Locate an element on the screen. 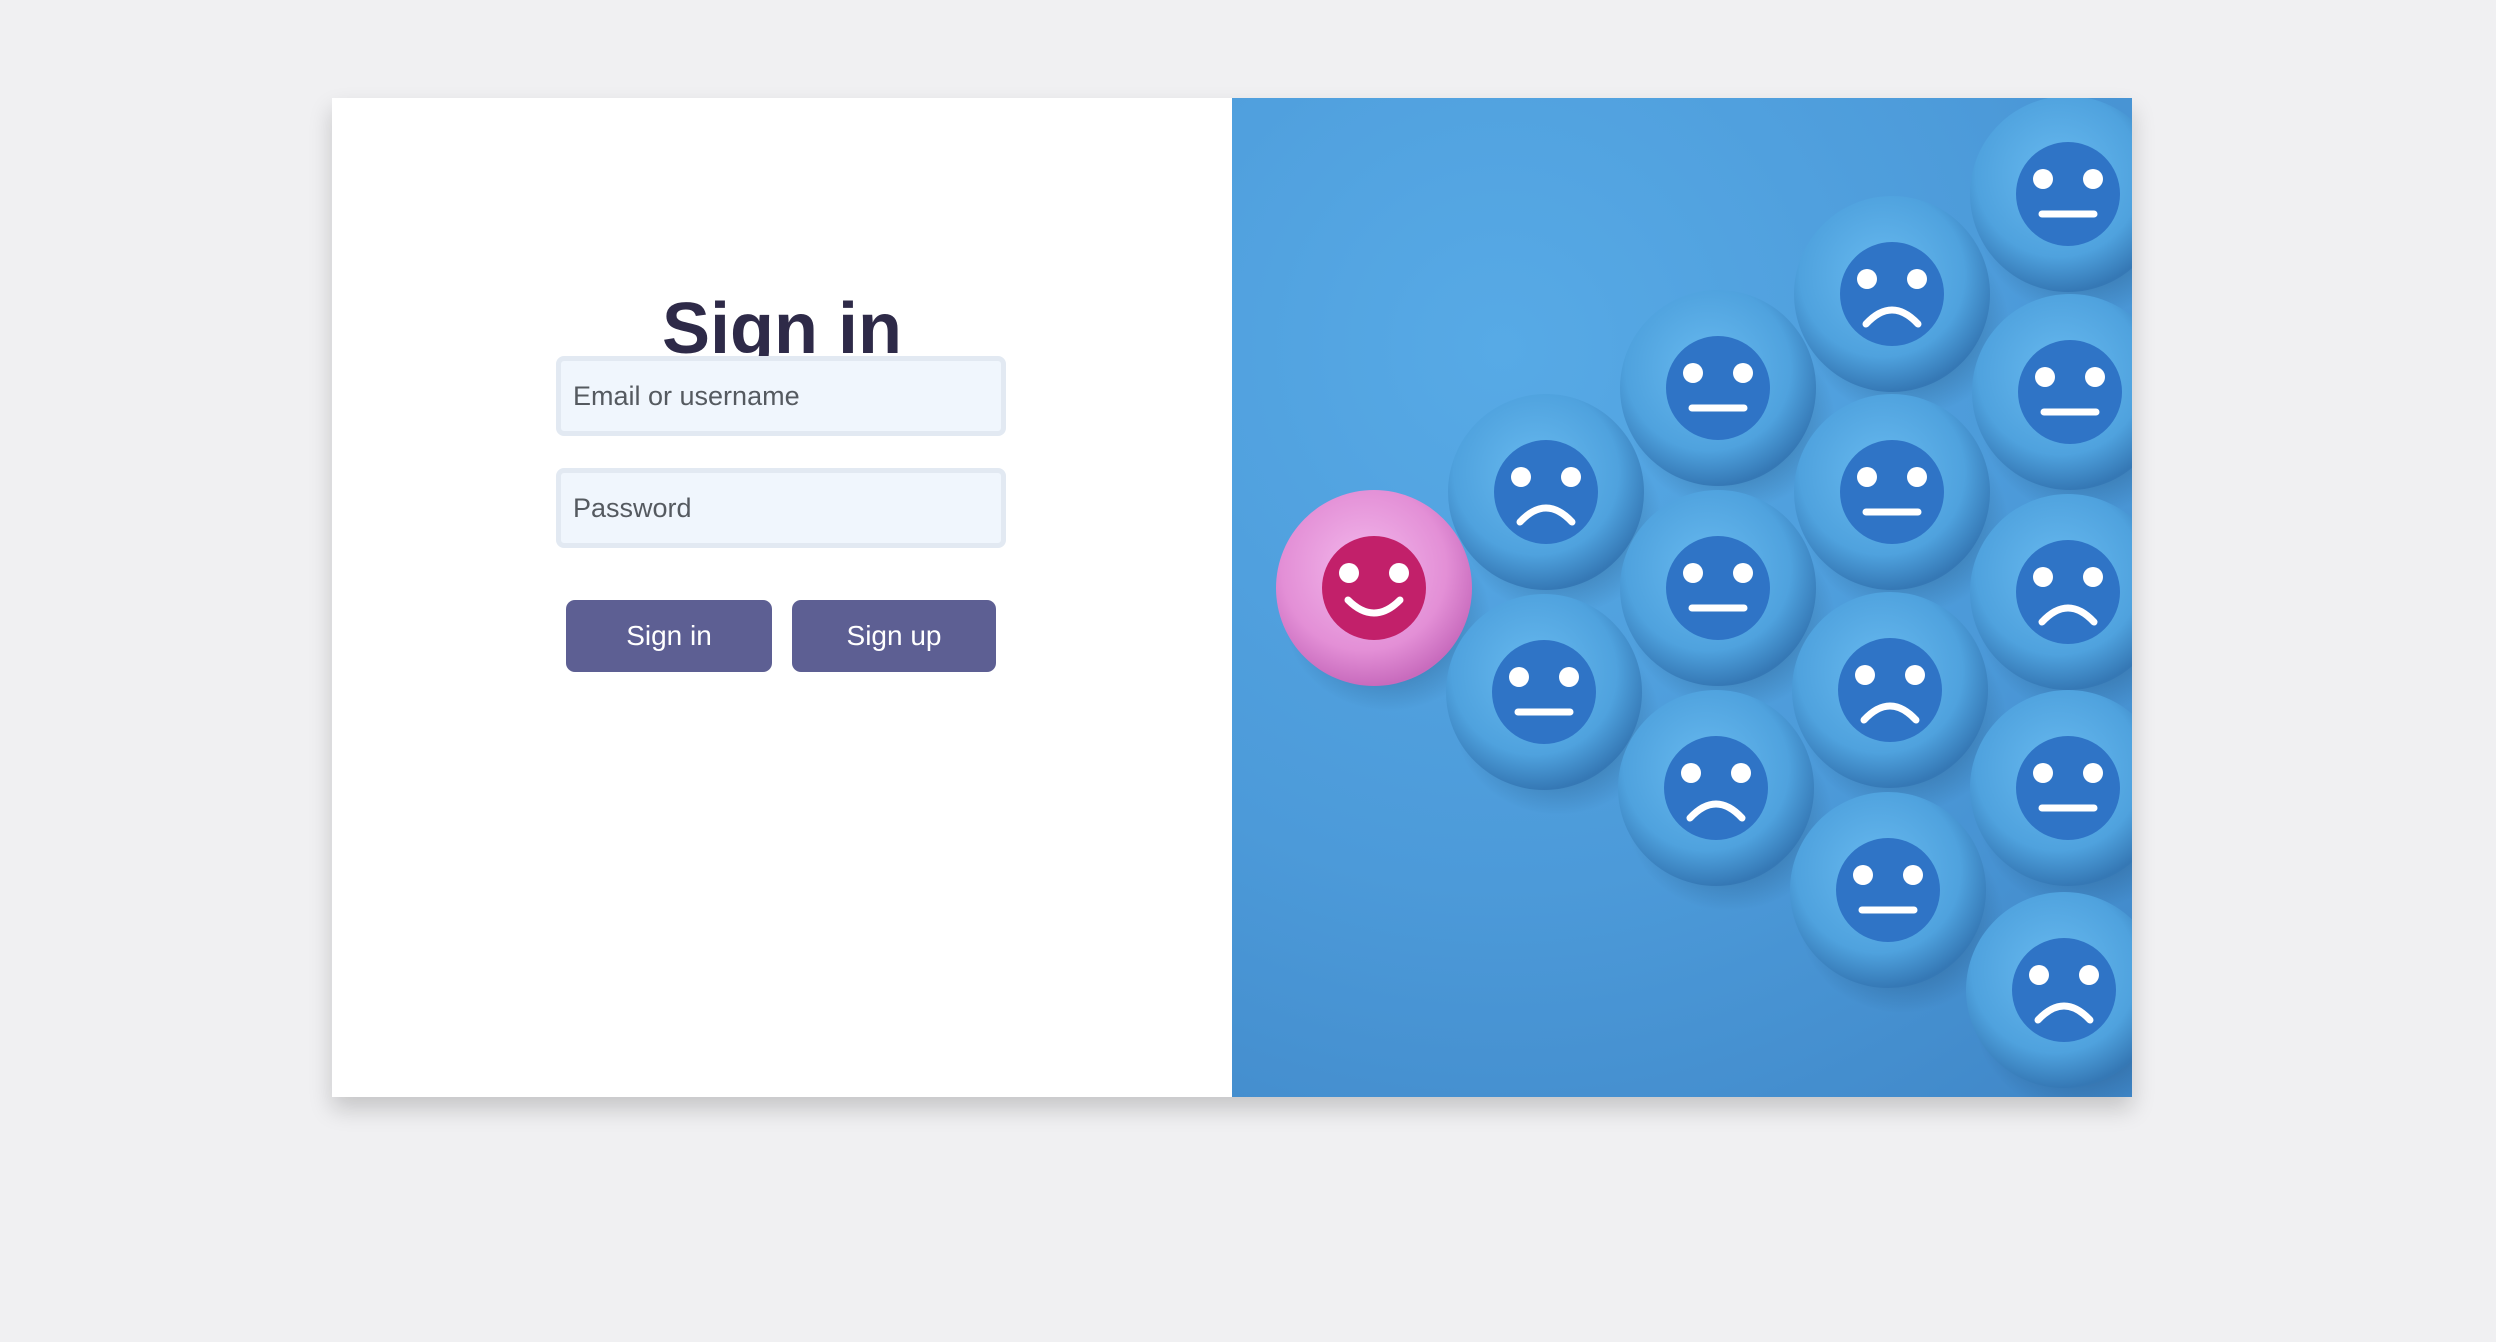  email-field is located at coordinates (781, 396).